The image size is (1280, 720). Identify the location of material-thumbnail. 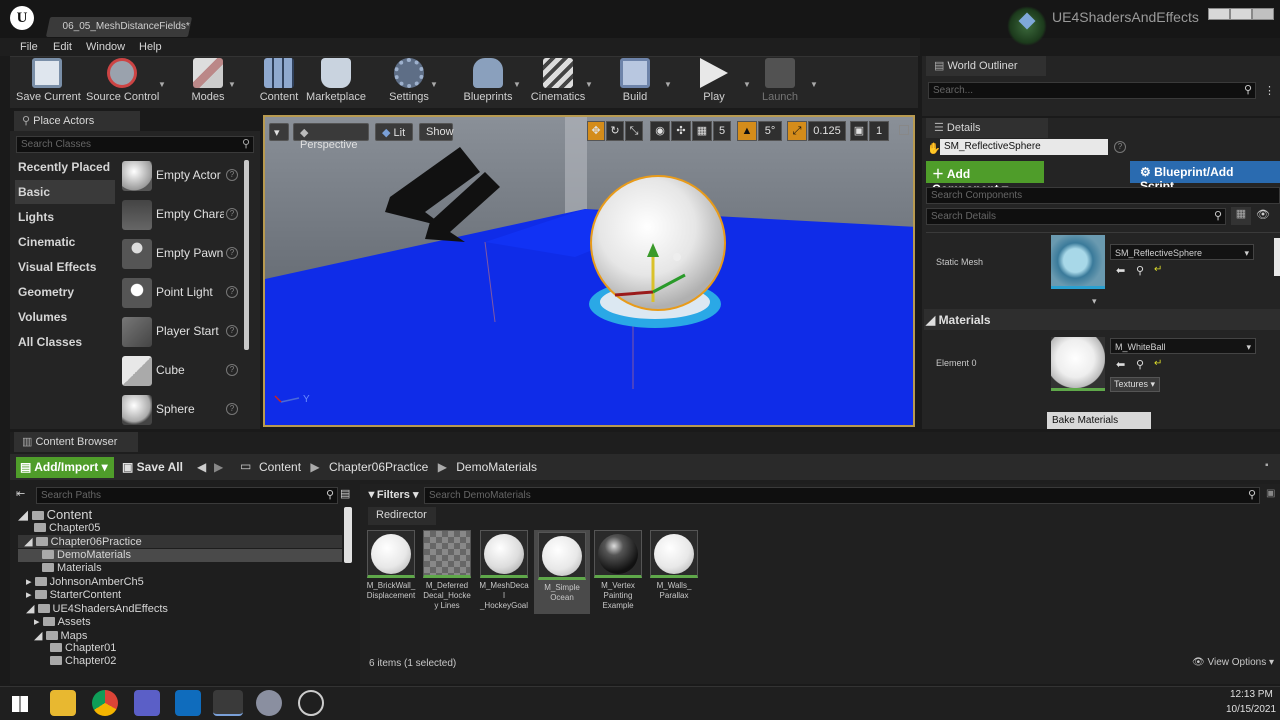
(1078, 364).